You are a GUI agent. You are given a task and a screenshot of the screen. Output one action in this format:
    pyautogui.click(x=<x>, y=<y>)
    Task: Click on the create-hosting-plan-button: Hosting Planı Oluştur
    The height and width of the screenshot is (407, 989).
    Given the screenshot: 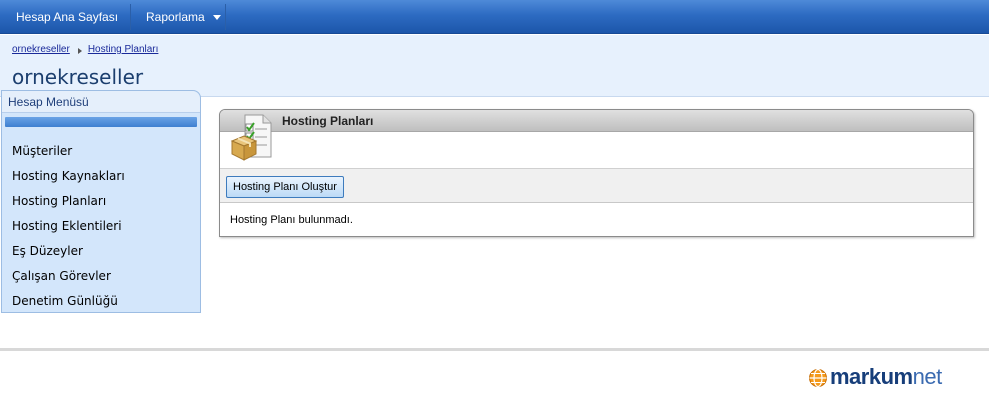 What is the action you would take?
    pyautogui.click(x=285, y=187)
    